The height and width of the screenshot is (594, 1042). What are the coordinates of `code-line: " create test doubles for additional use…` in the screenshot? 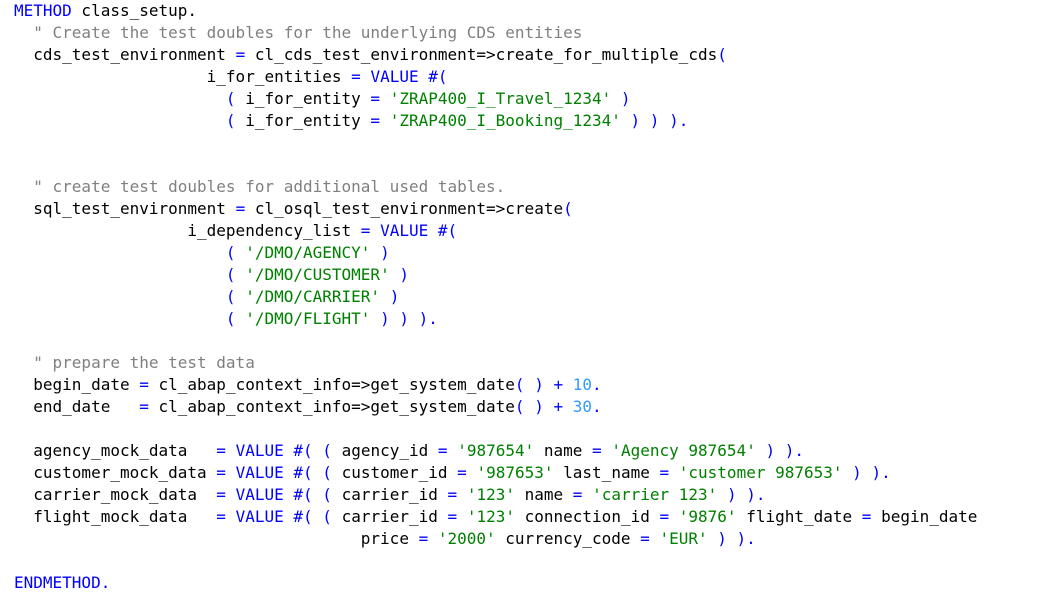 It's located at (259, 187).